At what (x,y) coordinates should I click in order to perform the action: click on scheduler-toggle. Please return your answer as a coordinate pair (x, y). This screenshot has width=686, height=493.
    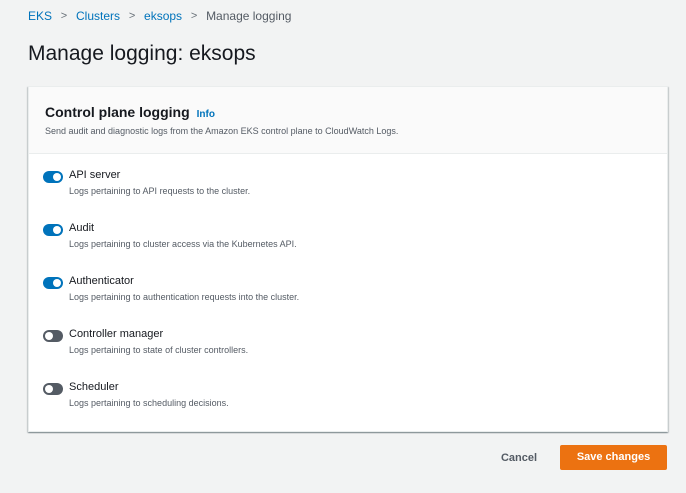
    Looking at the image, I should click on (53, 389).